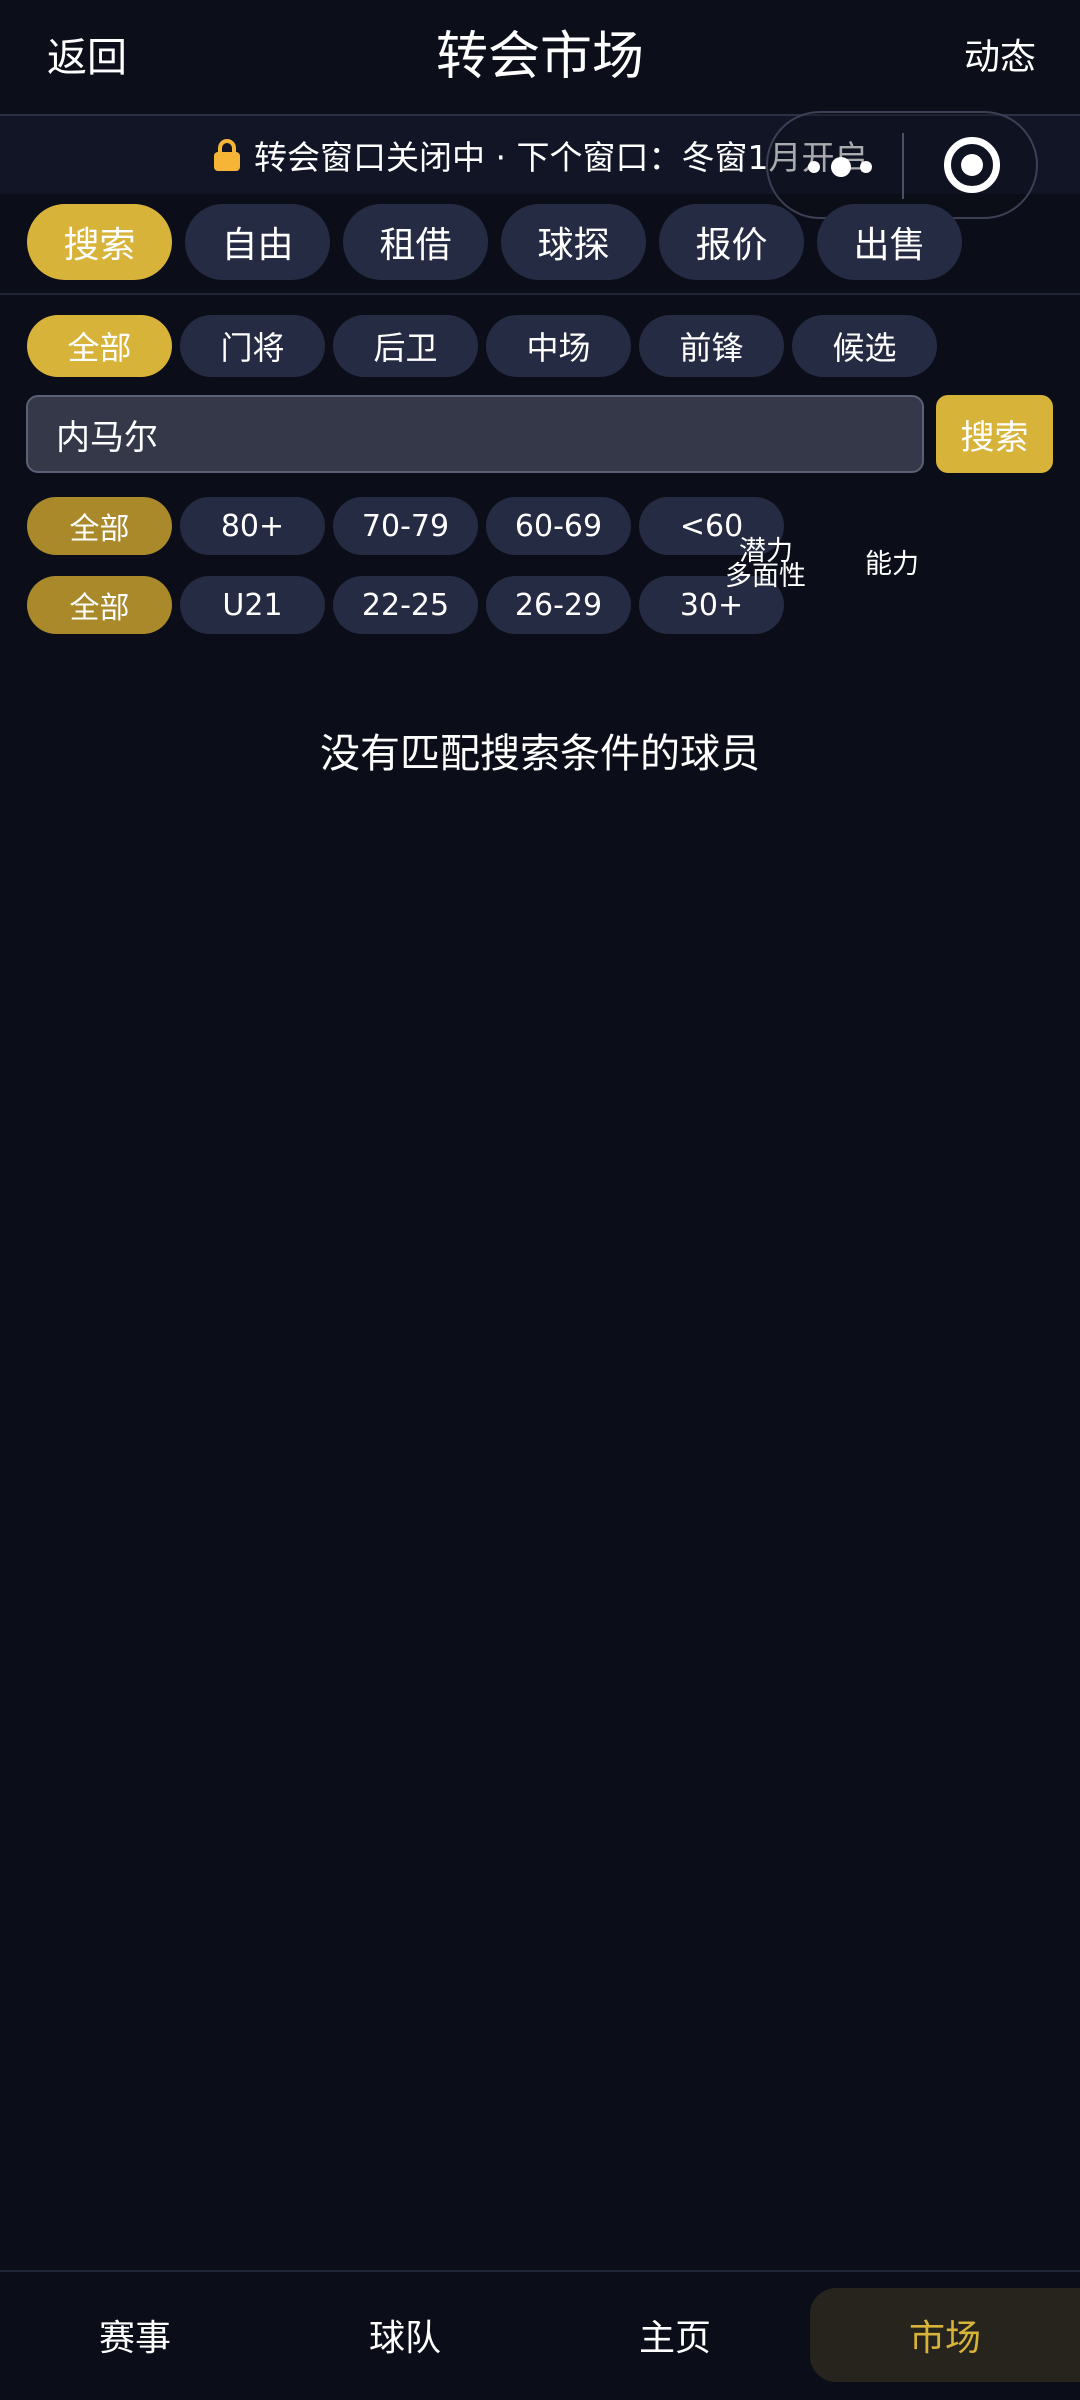 The image size is (1080, 2400). I want to click on age-chip-u21: U21, so click(252, 605).